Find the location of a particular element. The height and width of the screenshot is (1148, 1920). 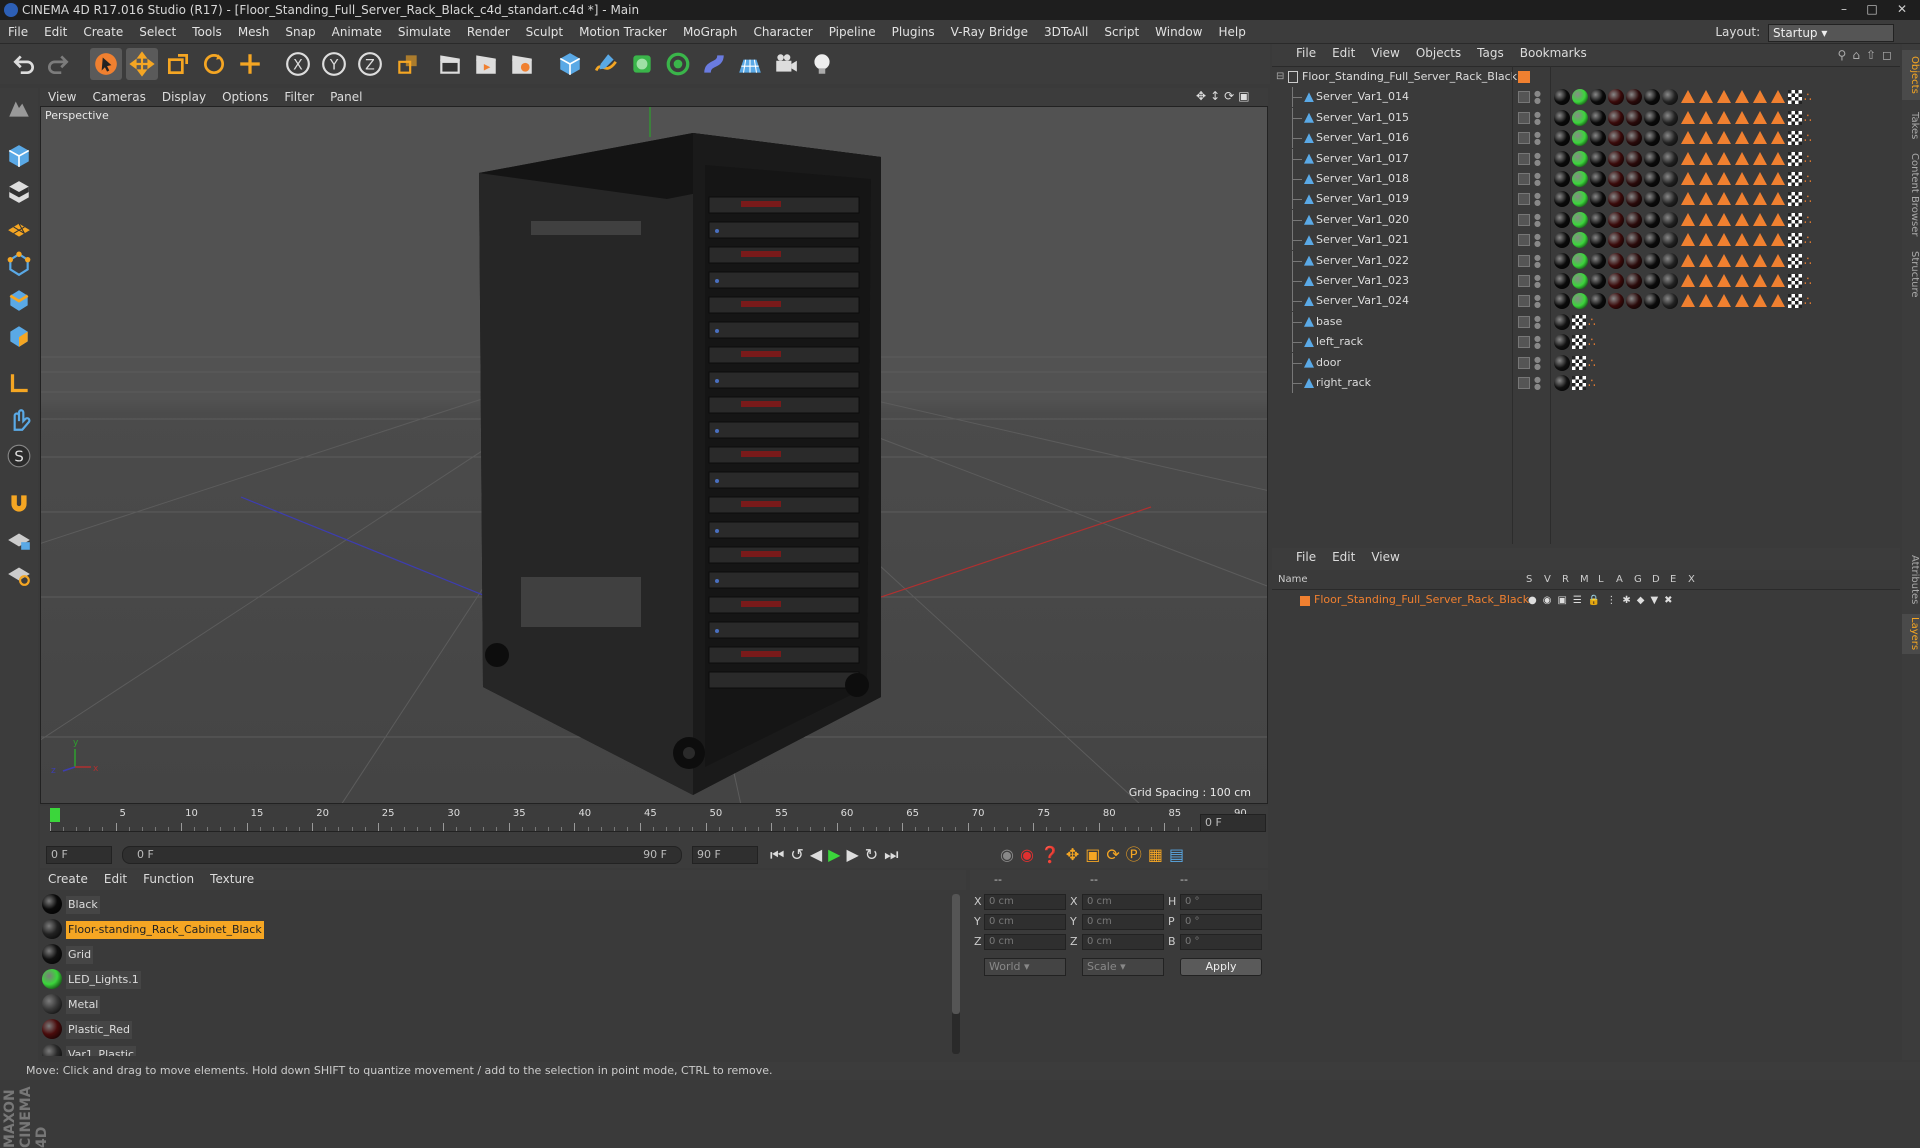

move-tool-button is located at coordinates (142, 64).